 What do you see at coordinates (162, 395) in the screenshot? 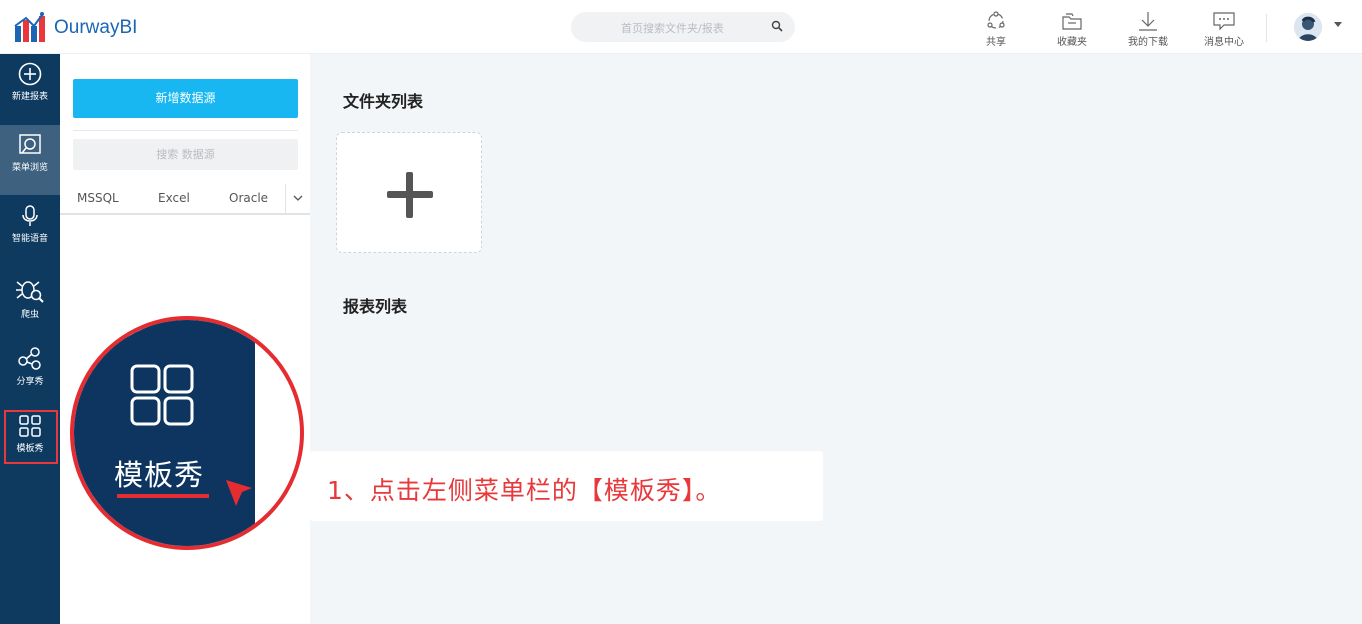
I see `grid-icon` at bounding box center [162, 395].